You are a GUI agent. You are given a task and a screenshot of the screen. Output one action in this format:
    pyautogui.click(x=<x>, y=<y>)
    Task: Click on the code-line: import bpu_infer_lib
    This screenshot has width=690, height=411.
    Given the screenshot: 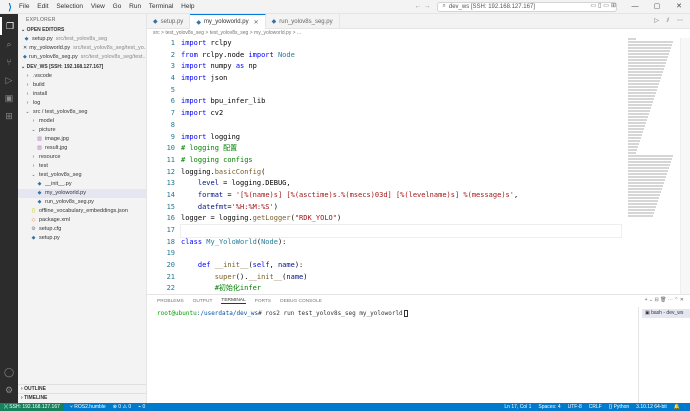 What is the action you would take?
    pyautogui.click(x=401, y=102)
    